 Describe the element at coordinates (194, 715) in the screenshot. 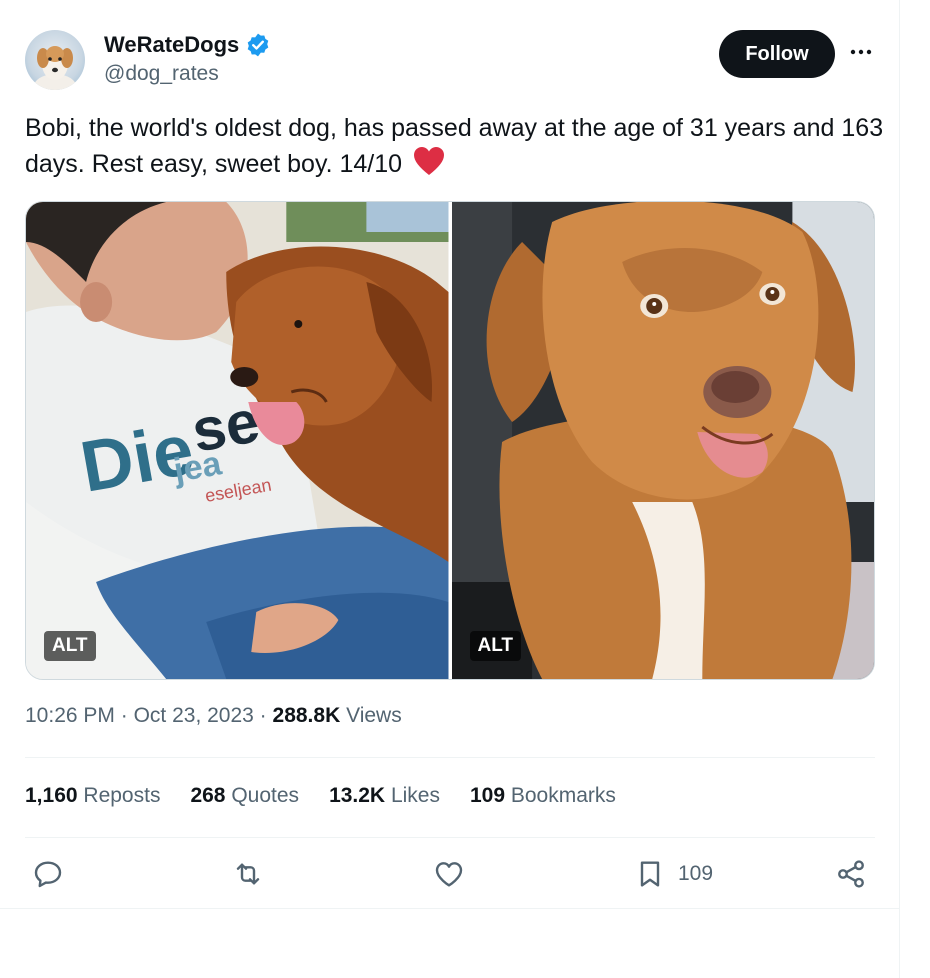

I see `tweet-date: Oct 23, 2023` at that location.